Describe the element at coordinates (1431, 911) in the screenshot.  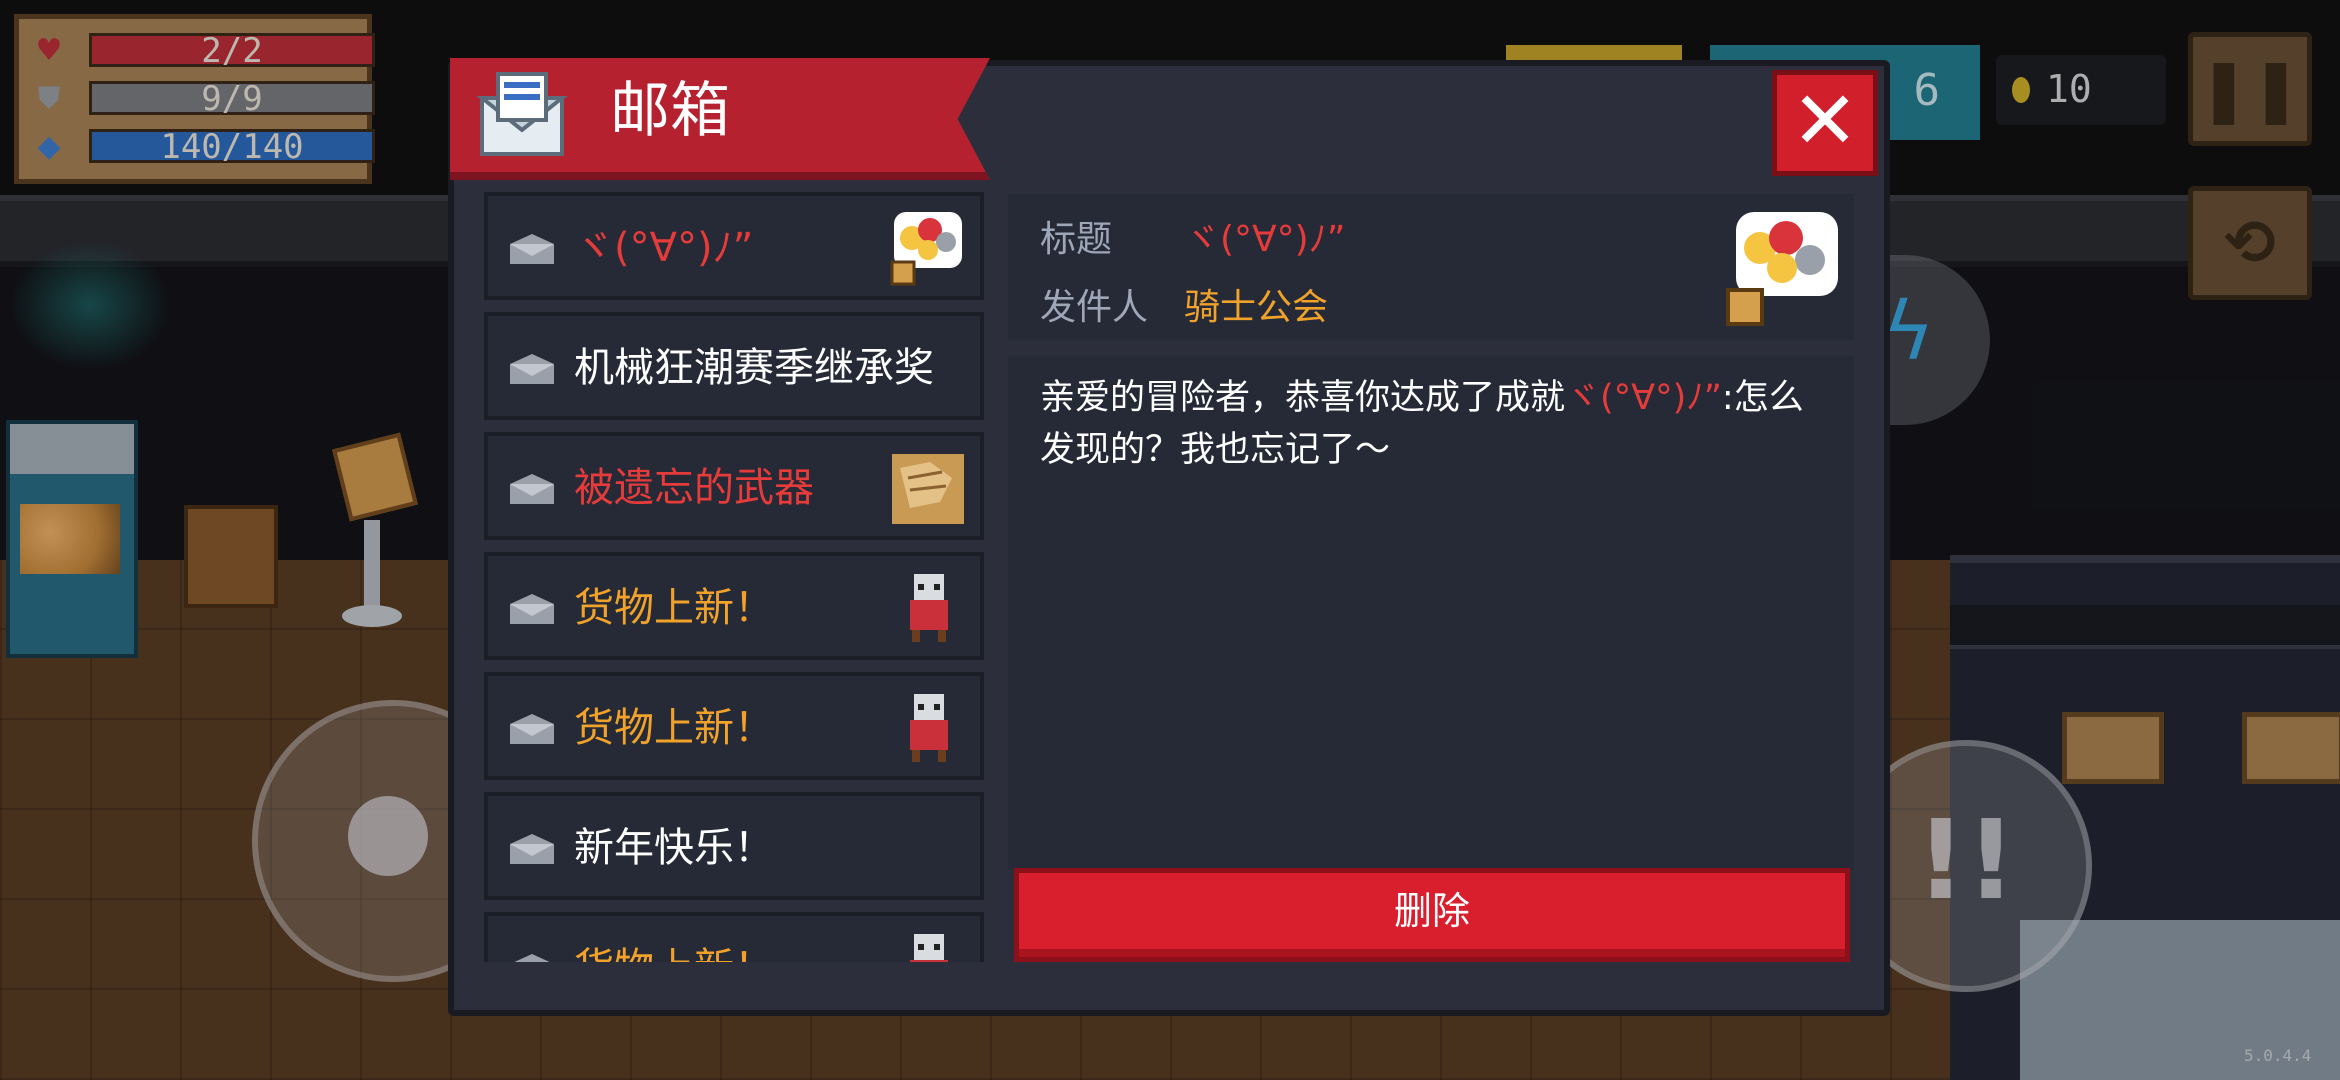
I see `delete-label: 删除` at that location.